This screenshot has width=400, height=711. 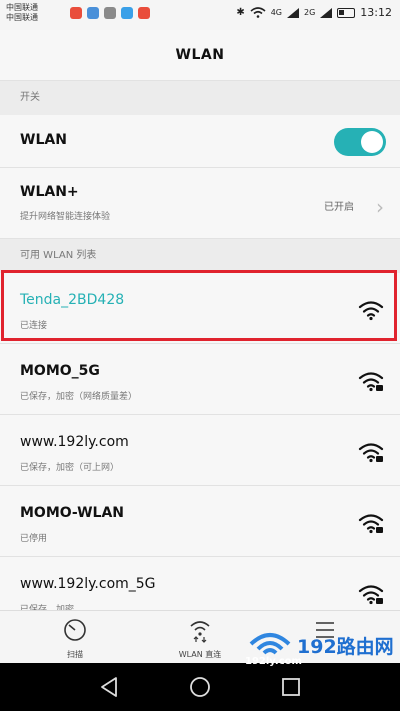 I want to click on network-item: MOMO_5G 已保存，加密（网络质量差）, so click(x=200, y=379).